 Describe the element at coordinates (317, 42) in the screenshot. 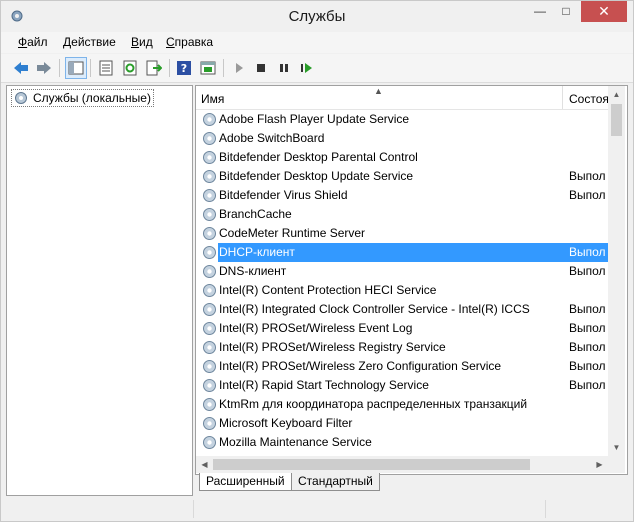

I see `menu-bar: Файл Действие Вид Справка` at that location.